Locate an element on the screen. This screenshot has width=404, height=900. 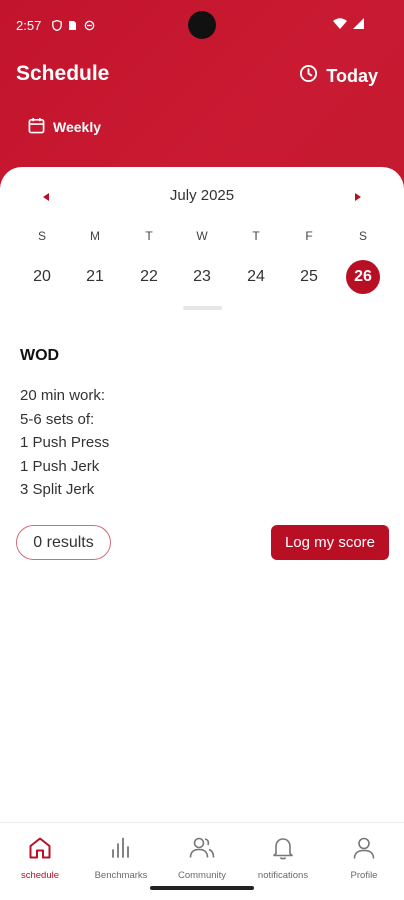
bar-chart-icon is located at coordinates (121, 850).